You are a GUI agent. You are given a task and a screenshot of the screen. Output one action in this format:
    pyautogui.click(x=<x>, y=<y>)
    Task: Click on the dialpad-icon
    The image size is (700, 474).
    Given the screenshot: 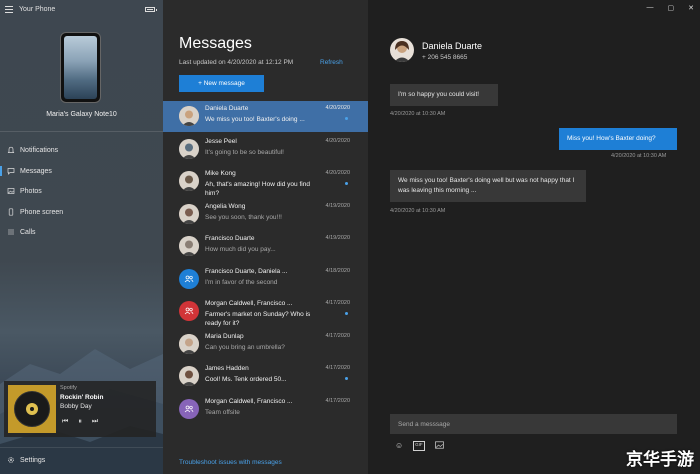 What is the action you would take?
    pyautogui.click(x=11, y=232)
    